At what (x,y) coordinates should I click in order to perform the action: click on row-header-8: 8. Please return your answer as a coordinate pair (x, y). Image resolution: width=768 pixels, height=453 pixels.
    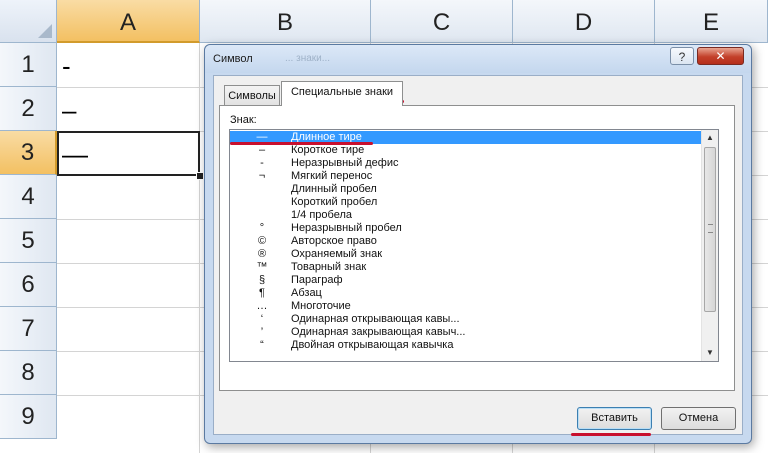
    Looking at the image, I should click on (28, 373).